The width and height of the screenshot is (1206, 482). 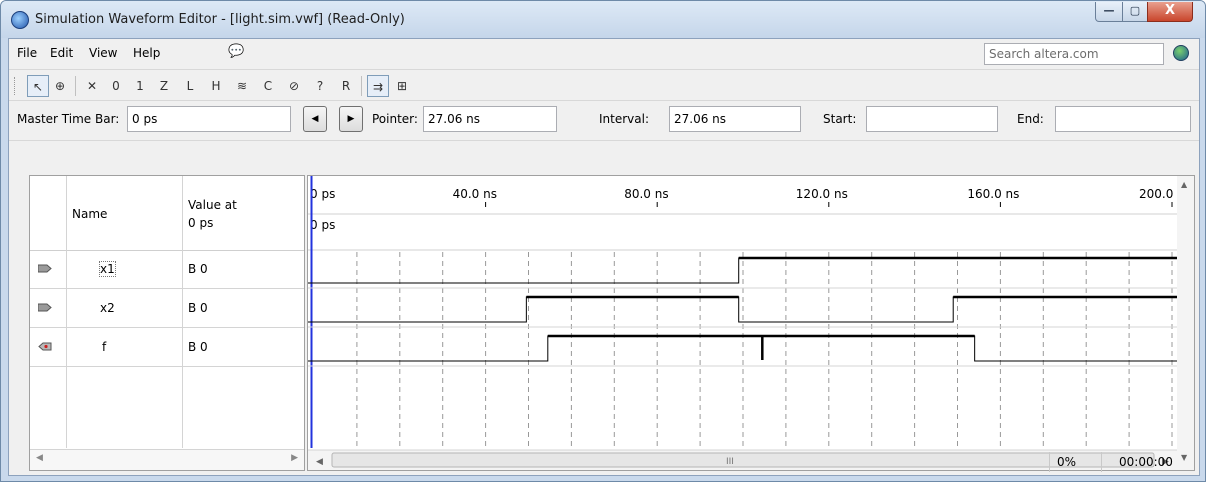 What do you see at coordinates (743, 348) in the screenshot?
I see `waveform-f` at bounding box center [743, 348].